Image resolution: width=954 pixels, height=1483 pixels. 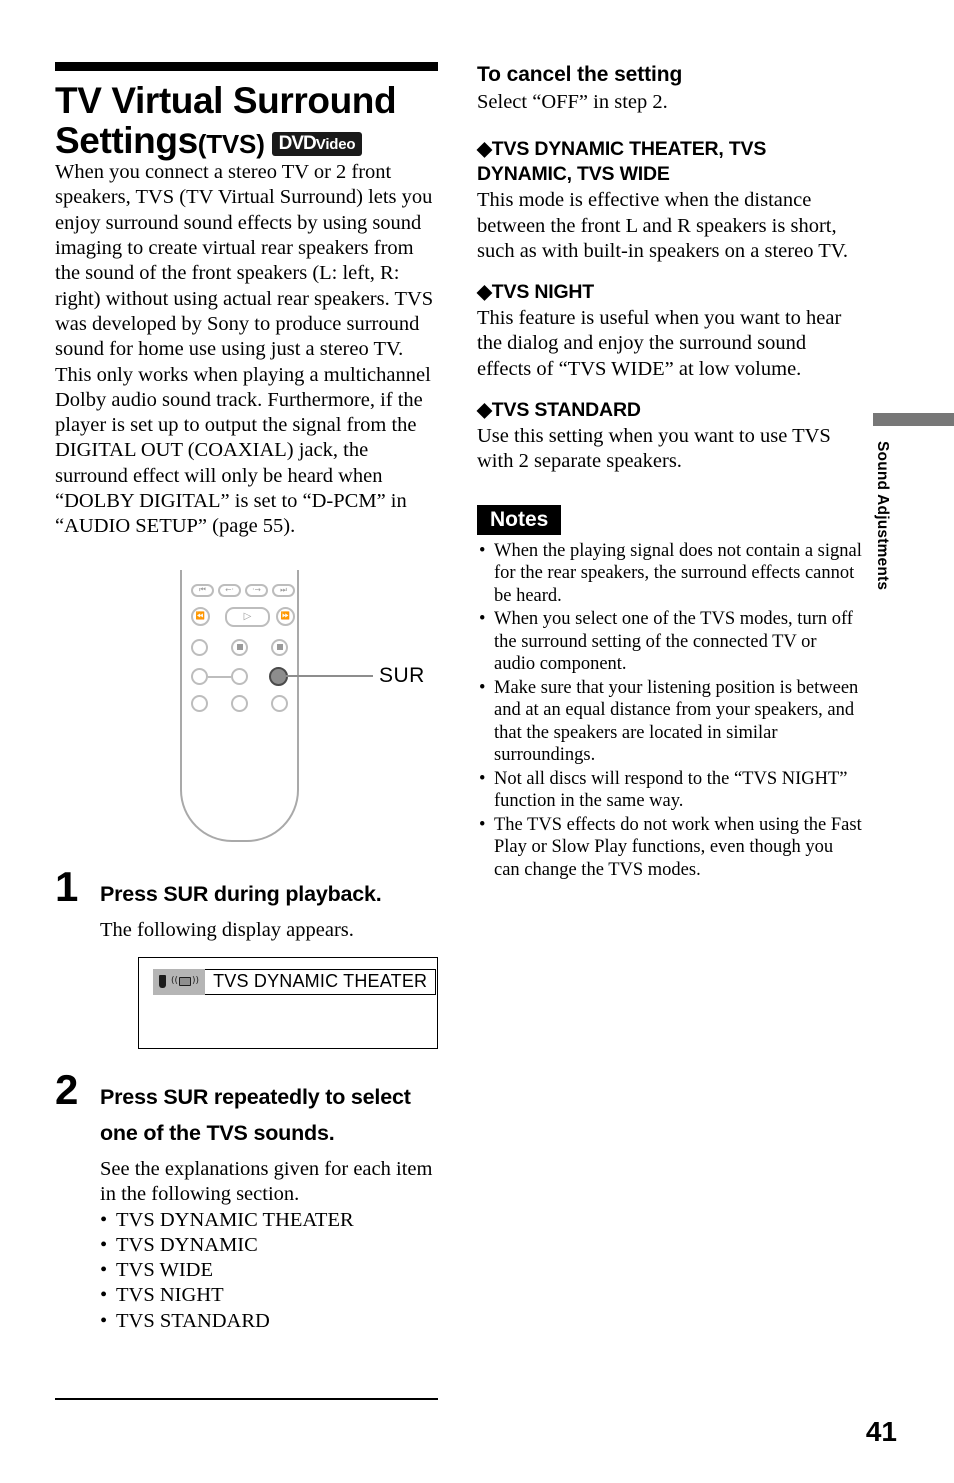 What do you see at coordinates (126, 140) in the screenshot?
I see `title-line-2: Settings` at bounding box center [126, 140].